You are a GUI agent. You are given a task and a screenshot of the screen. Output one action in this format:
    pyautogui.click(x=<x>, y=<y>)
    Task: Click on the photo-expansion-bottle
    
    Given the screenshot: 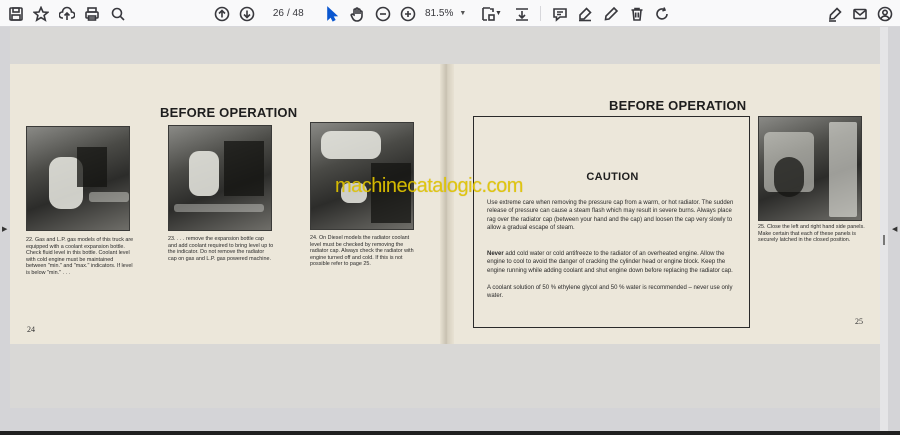 What is the action you would take?
    pyautogui.click(x=220, y=178)
    